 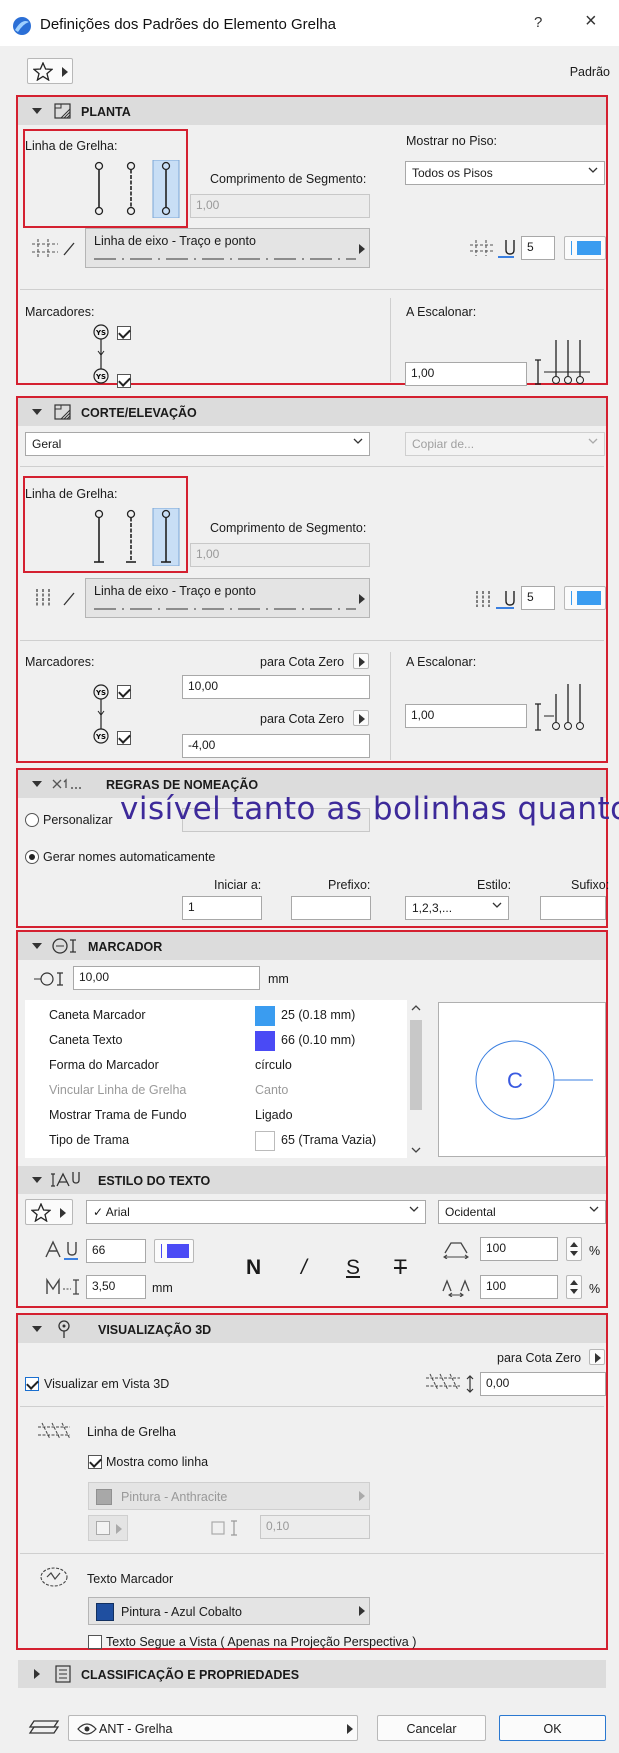 I want to click on expand-icon, so click(x=37, y=1674).